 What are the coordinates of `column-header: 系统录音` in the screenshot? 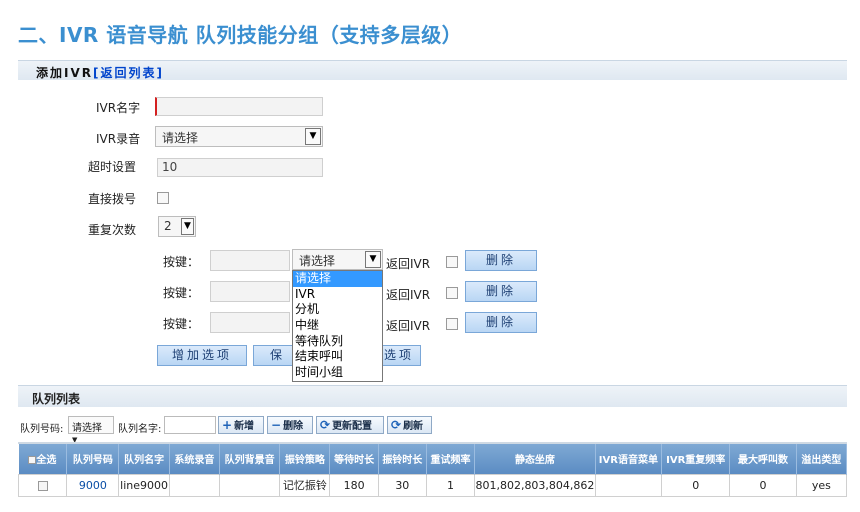 It's located at (194, 459).